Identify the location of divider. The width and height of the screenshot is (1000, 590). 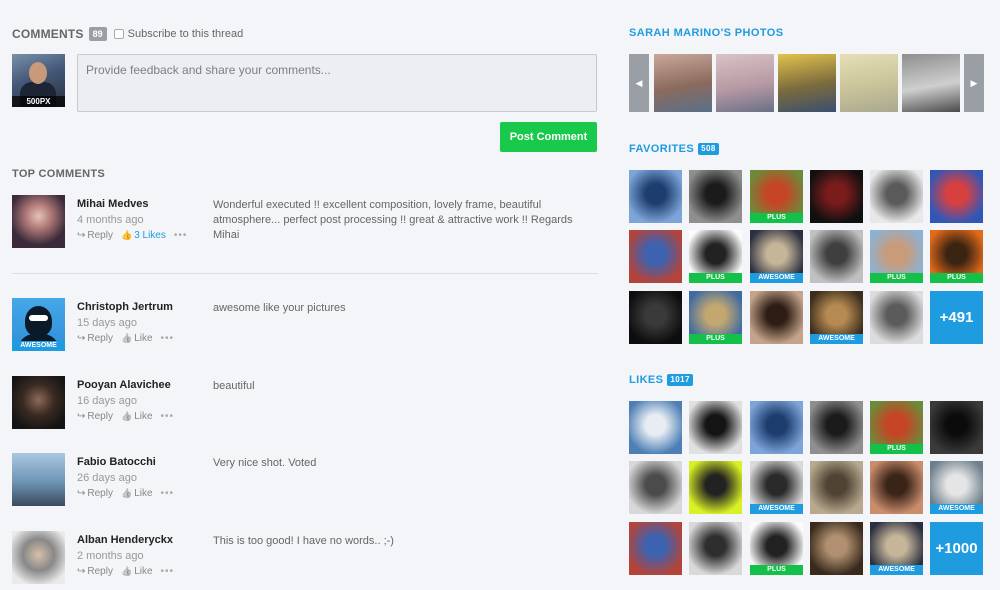
(305, 273).